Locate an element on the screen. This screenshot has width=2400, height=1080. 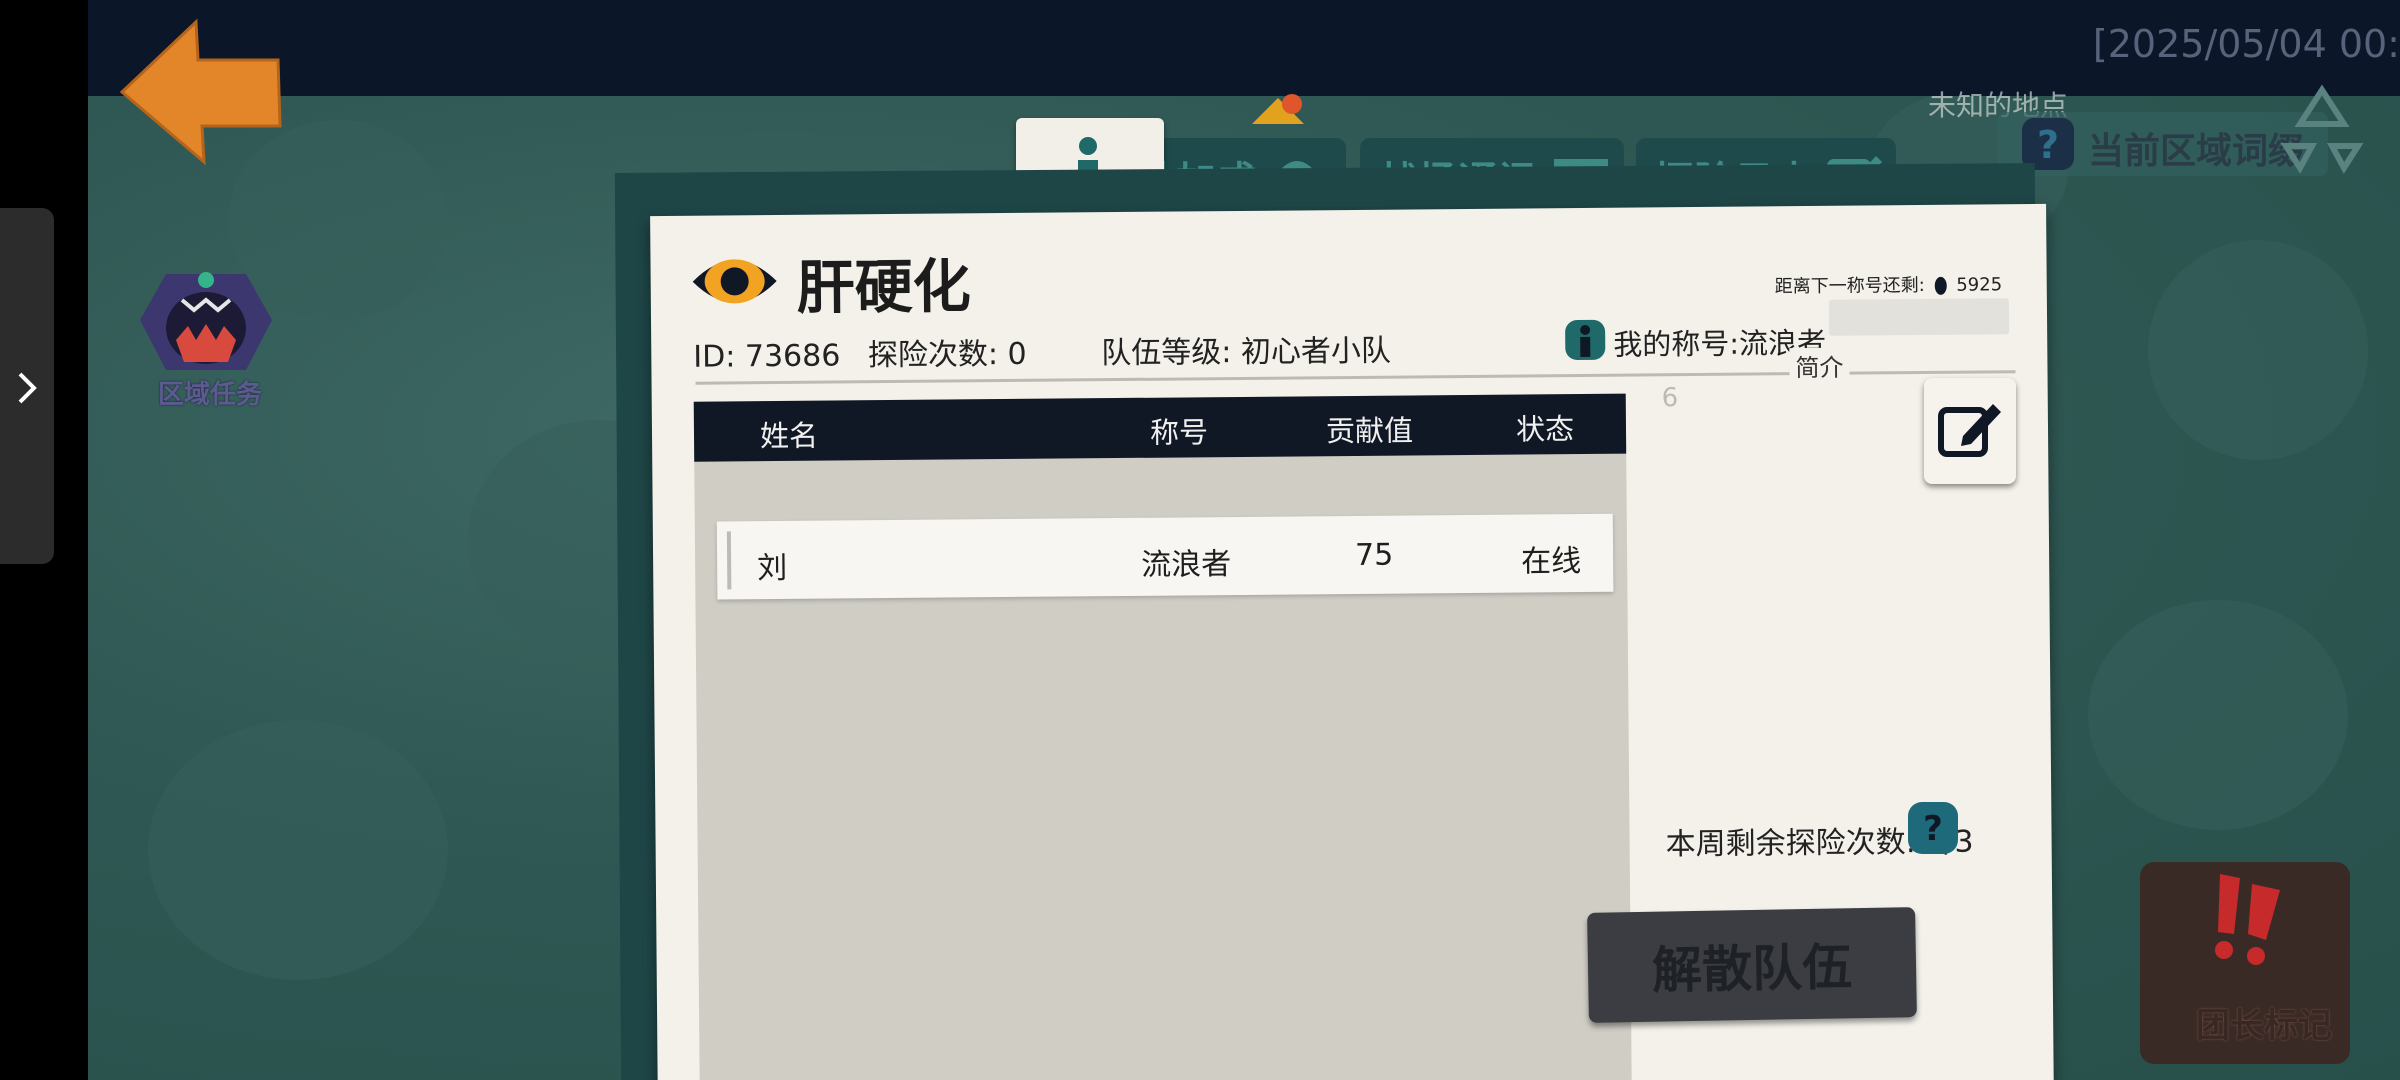
chevron-right-icon is located at coordinates (27, 388).